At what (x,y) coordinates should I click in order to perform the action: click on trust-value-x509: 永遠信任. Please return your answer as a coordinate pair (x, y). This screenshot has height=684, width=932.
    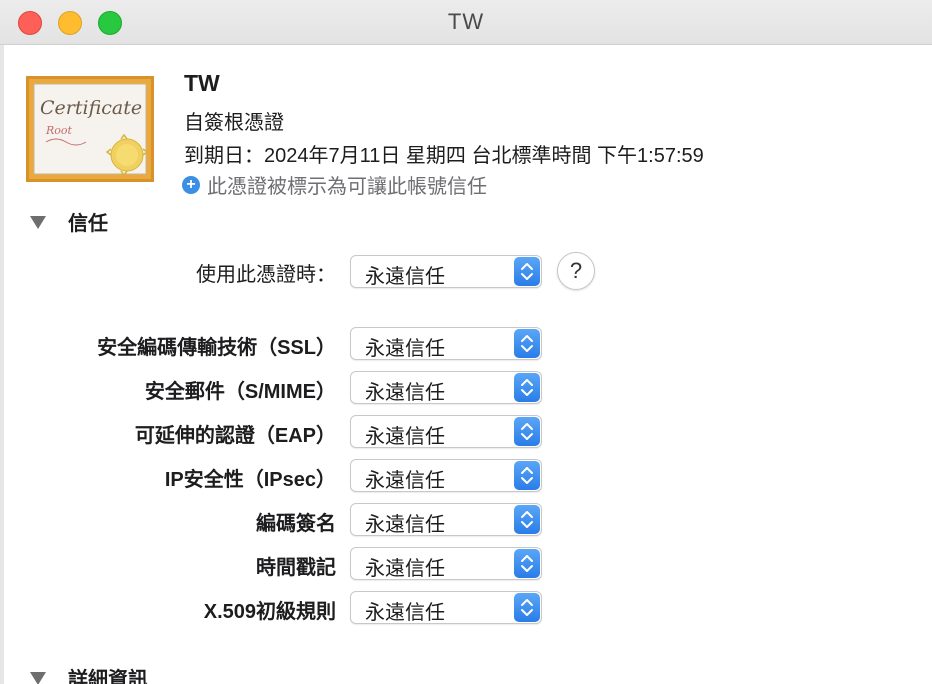
    Looking at the image, I should click on (405, 613).